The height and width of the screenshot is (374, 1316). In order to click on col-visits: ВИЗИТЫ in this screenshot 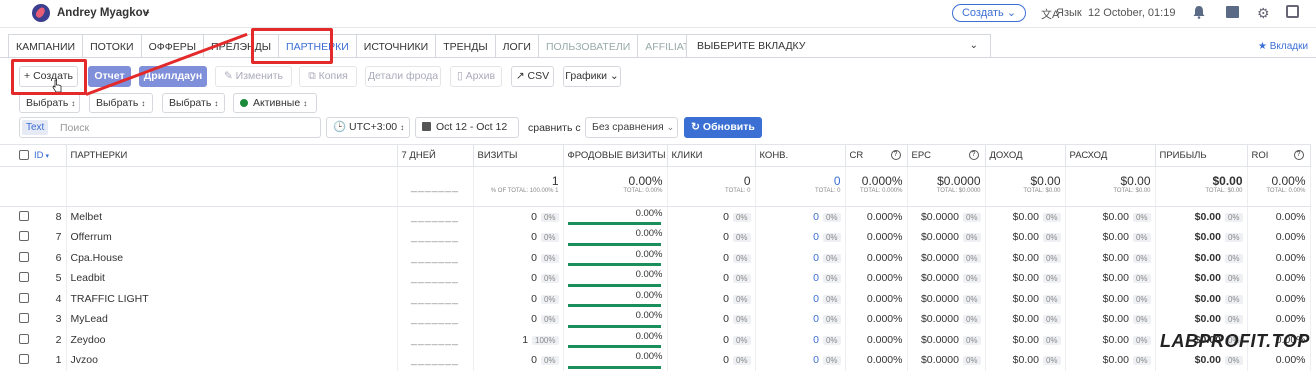, I will do `click(518, 155)`.